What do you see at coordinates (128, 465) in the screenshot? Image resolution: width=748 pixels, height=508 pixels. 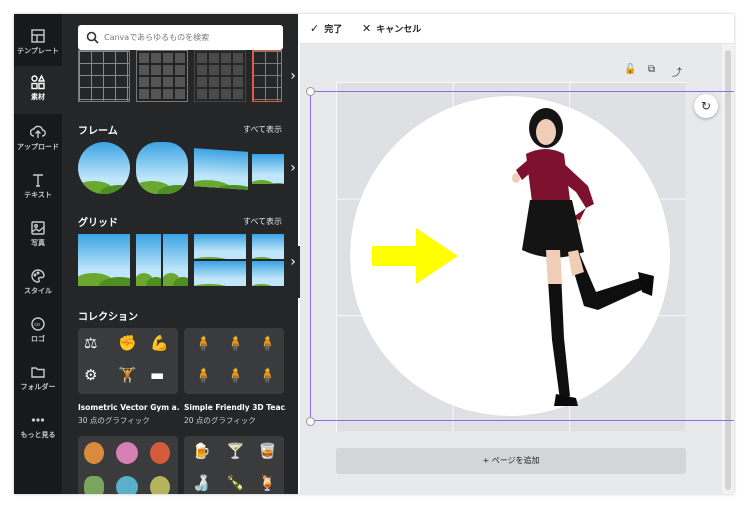 I see `collection-patterns` at bounding box center [128, 465].